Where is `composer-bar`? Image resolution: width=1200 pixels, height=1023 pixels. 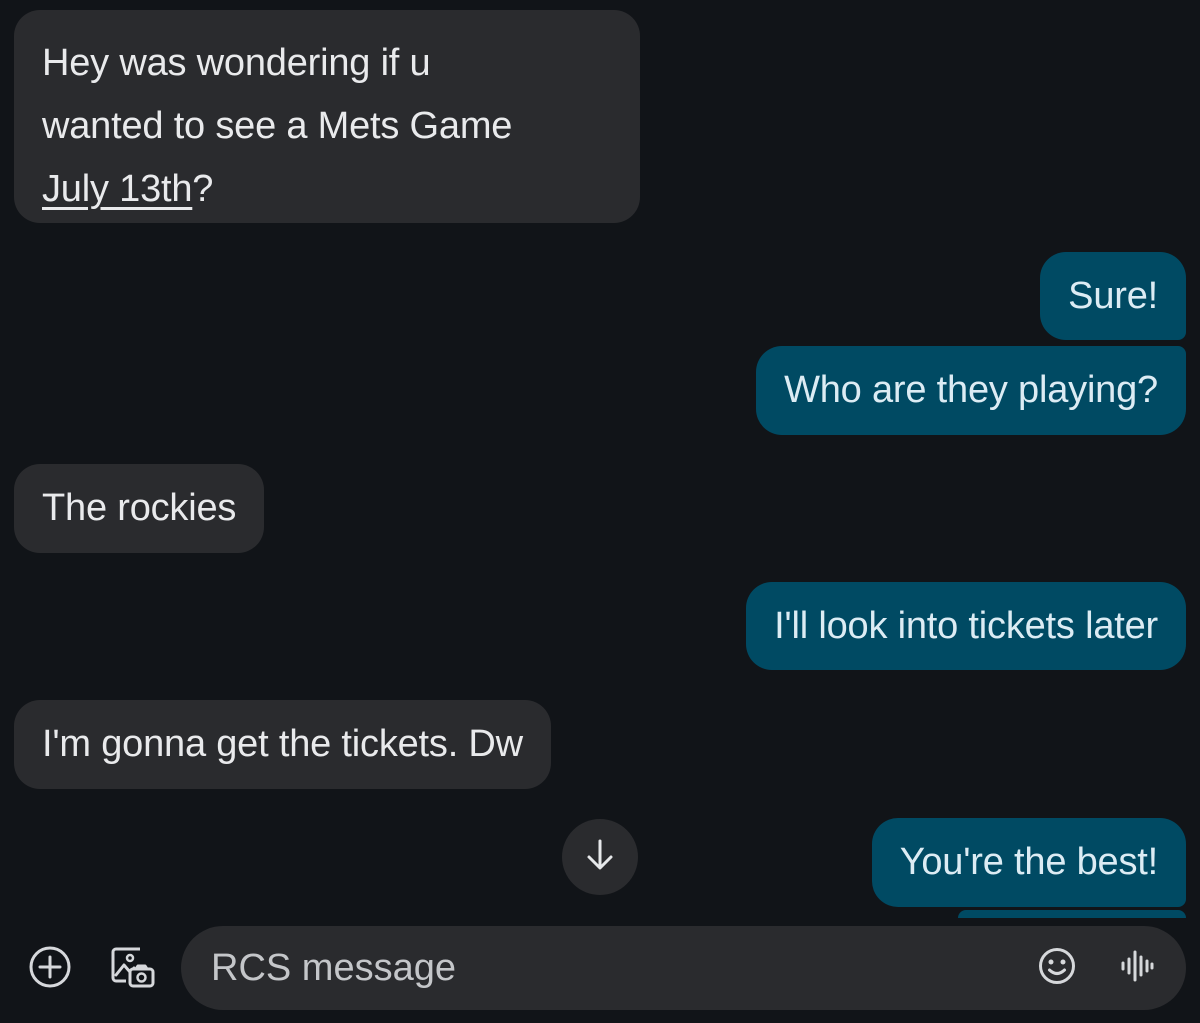 composer-bar is located at coordinates (600, 969).